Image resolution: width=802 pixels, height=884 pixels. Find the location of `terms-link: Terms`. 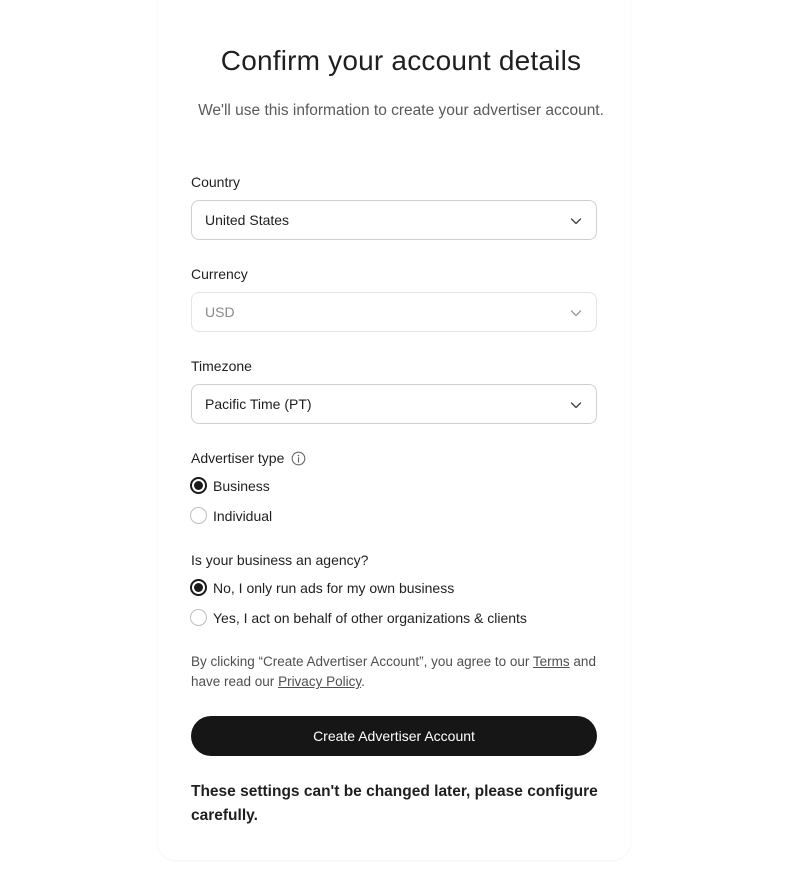

terms-link: Terms is located at coordinates (551, 661).